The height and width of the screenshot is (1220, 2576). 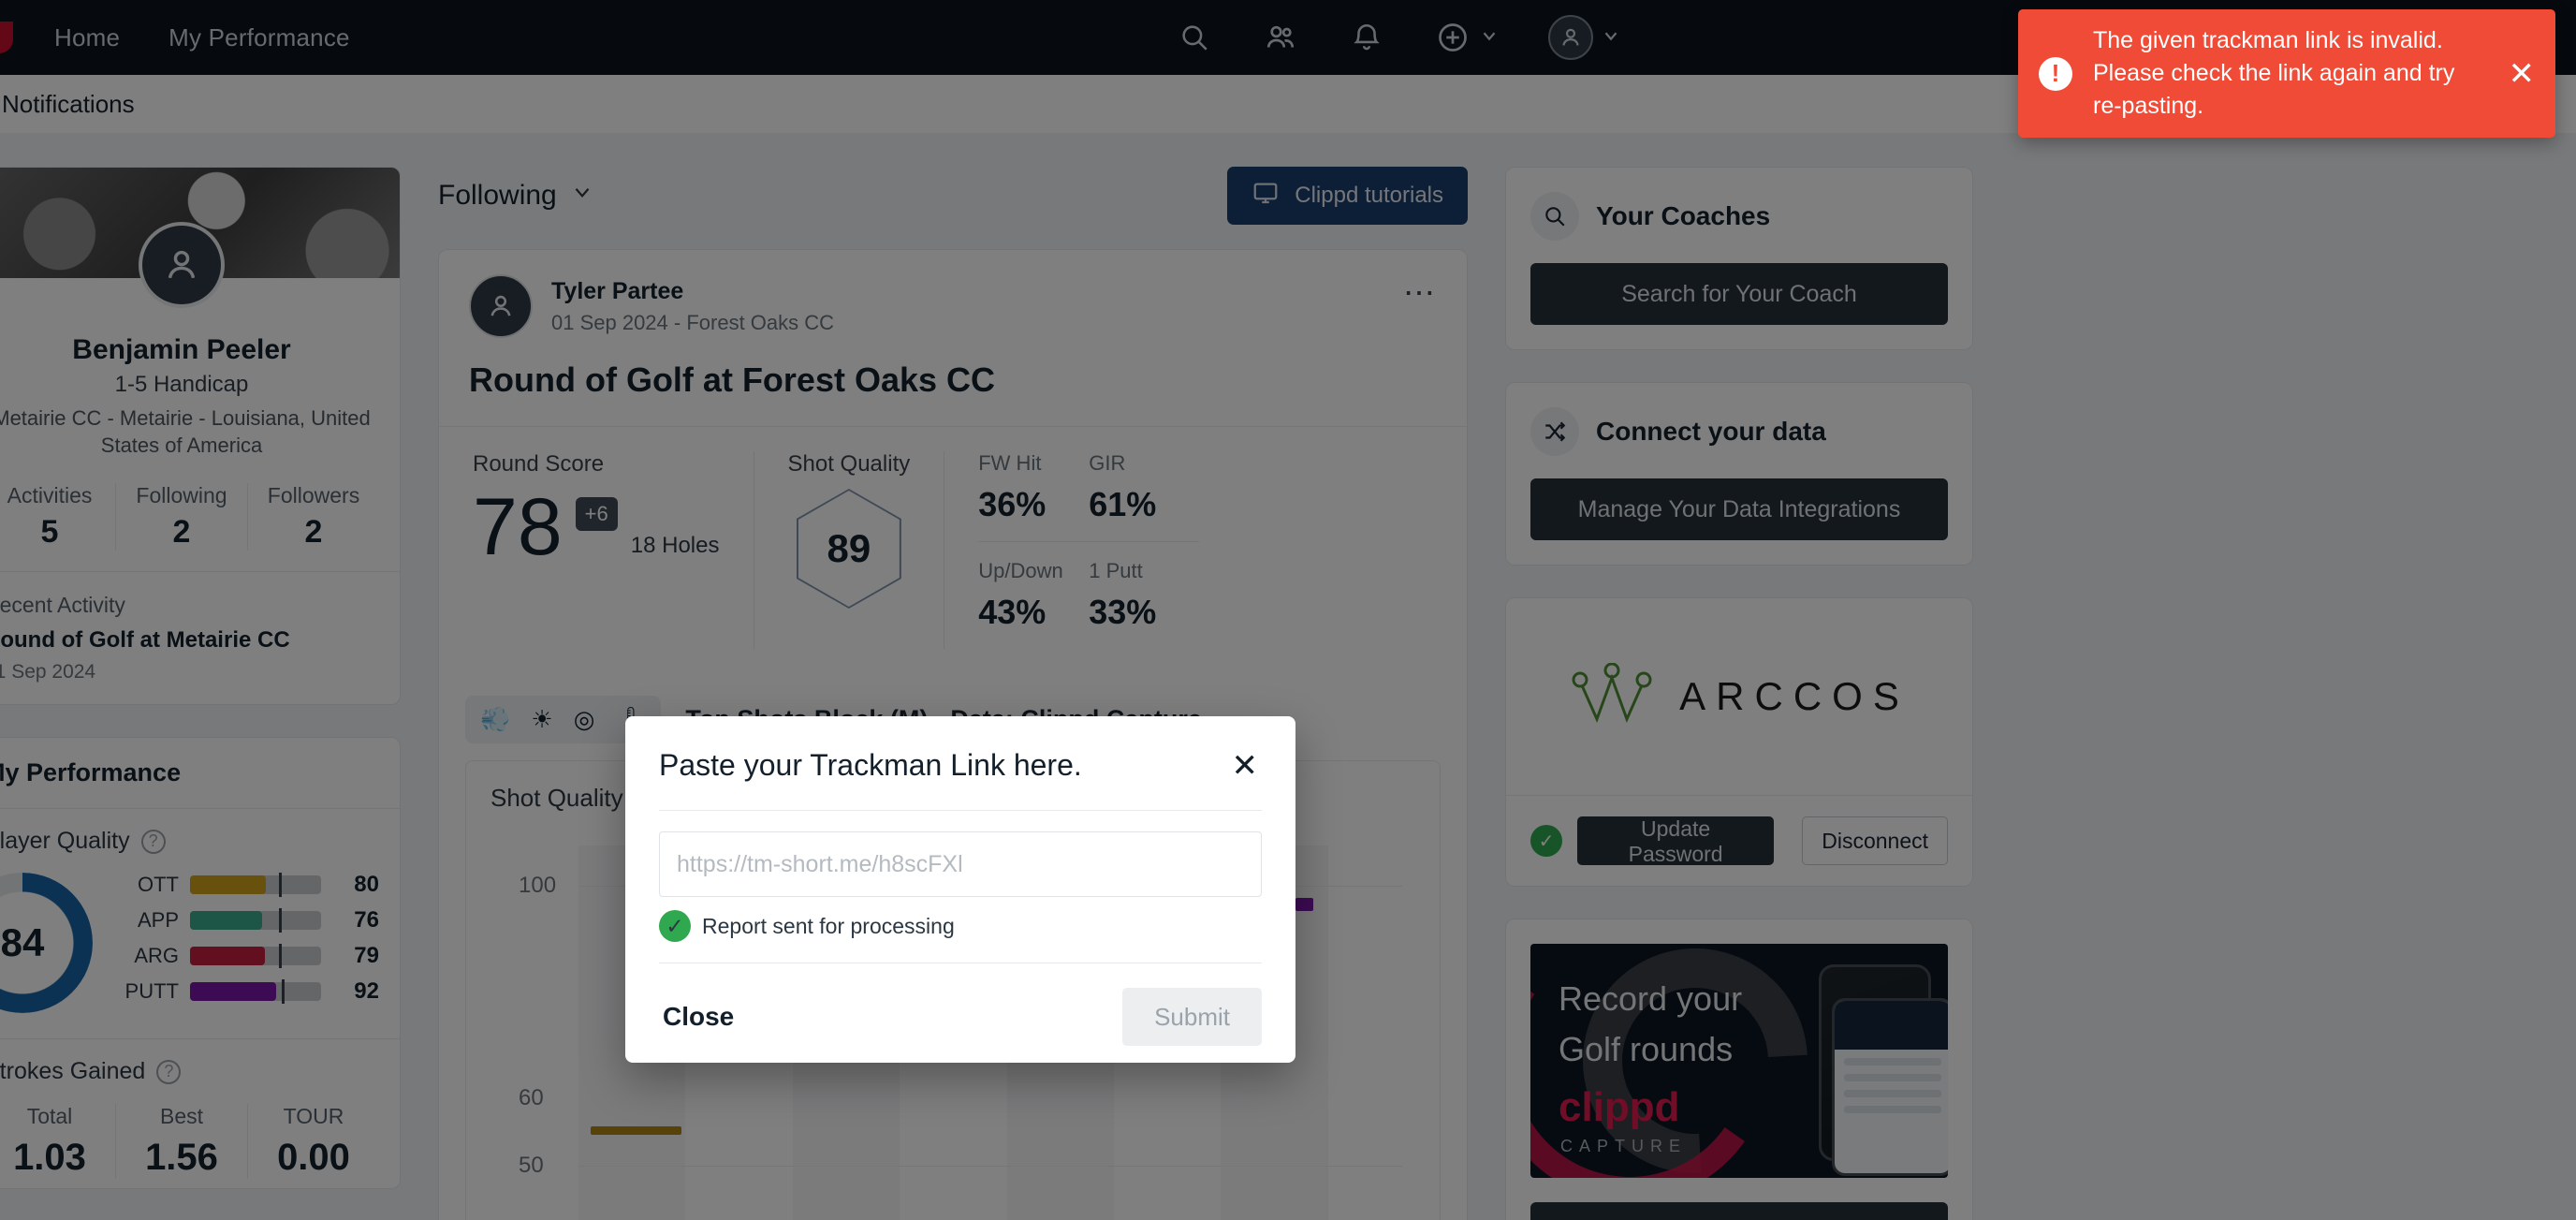 I want to click on modal-status-text: Report sent for processing, so click(x=828, y=925).